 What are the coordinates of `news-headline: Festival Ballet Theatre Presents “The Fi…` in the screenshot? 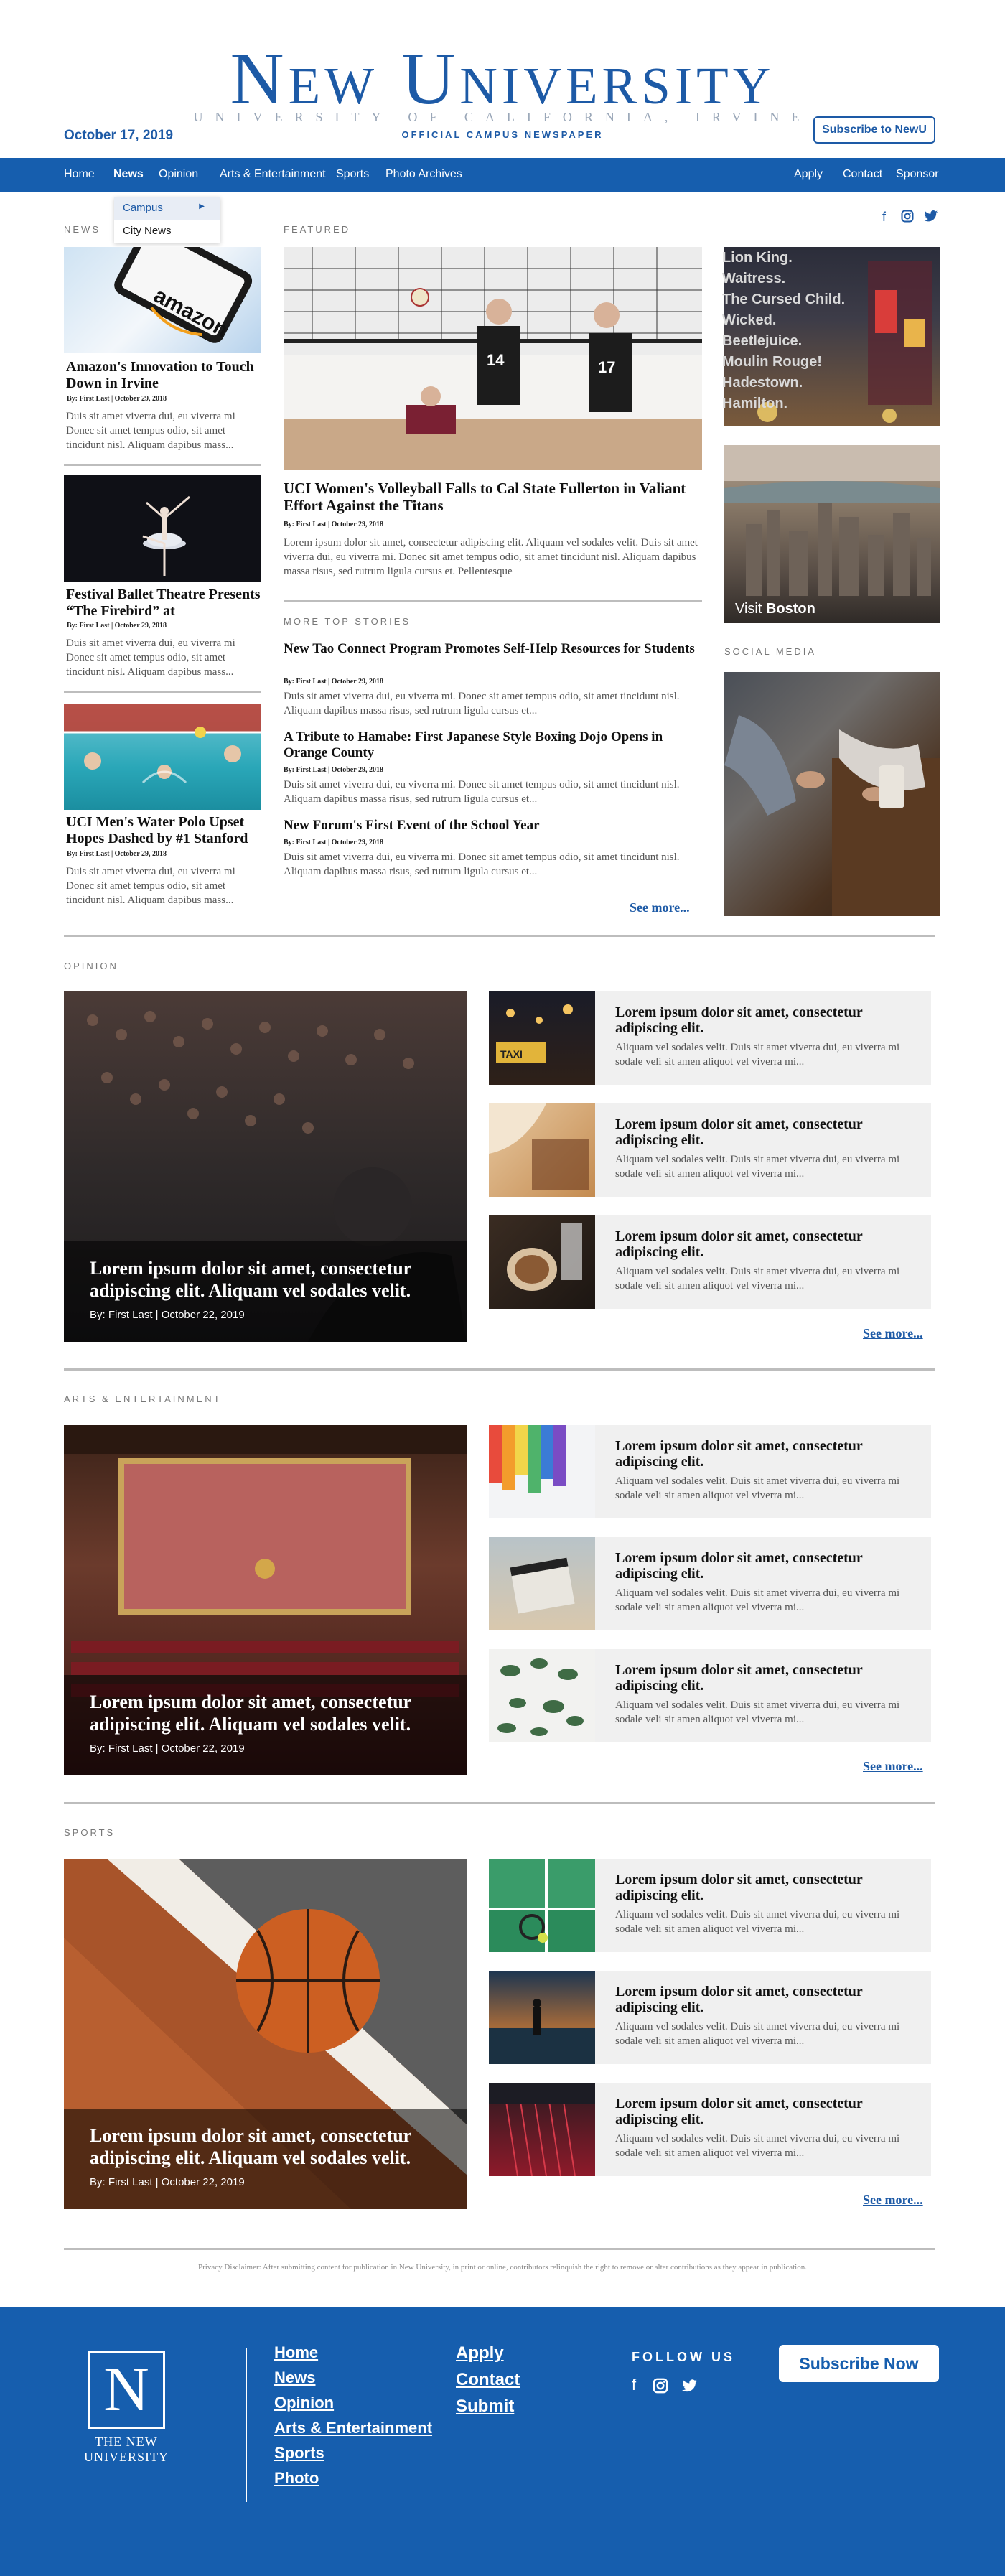 It's located at (164, 603).